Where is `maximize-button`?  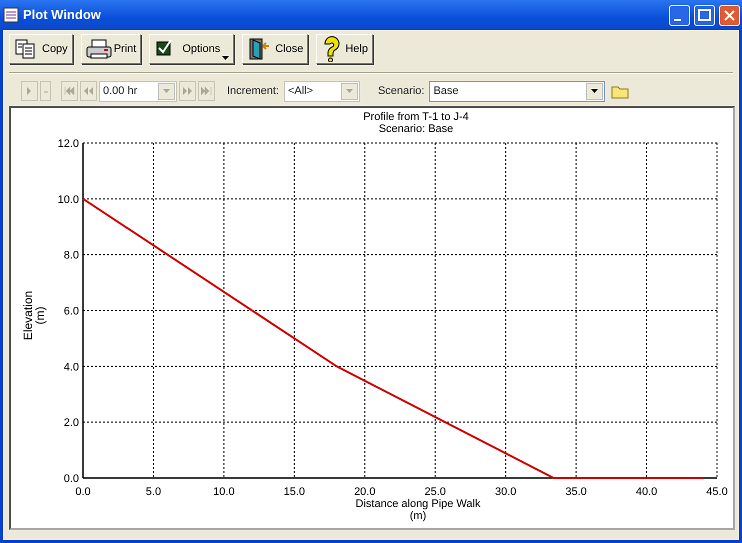
maximize-button is located at coordinates (704, 15).